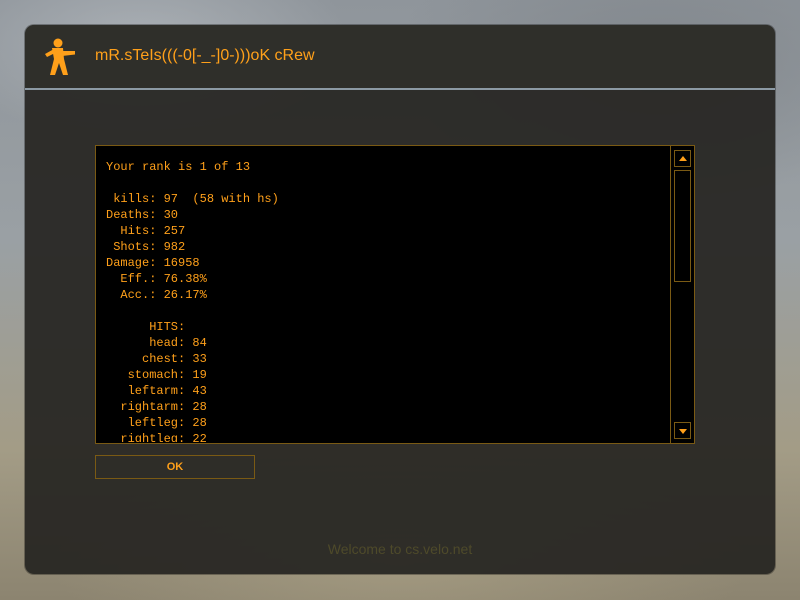 The image size is (800, 600). I want to click on motd-line: stomach: 19, so click(156, 375).